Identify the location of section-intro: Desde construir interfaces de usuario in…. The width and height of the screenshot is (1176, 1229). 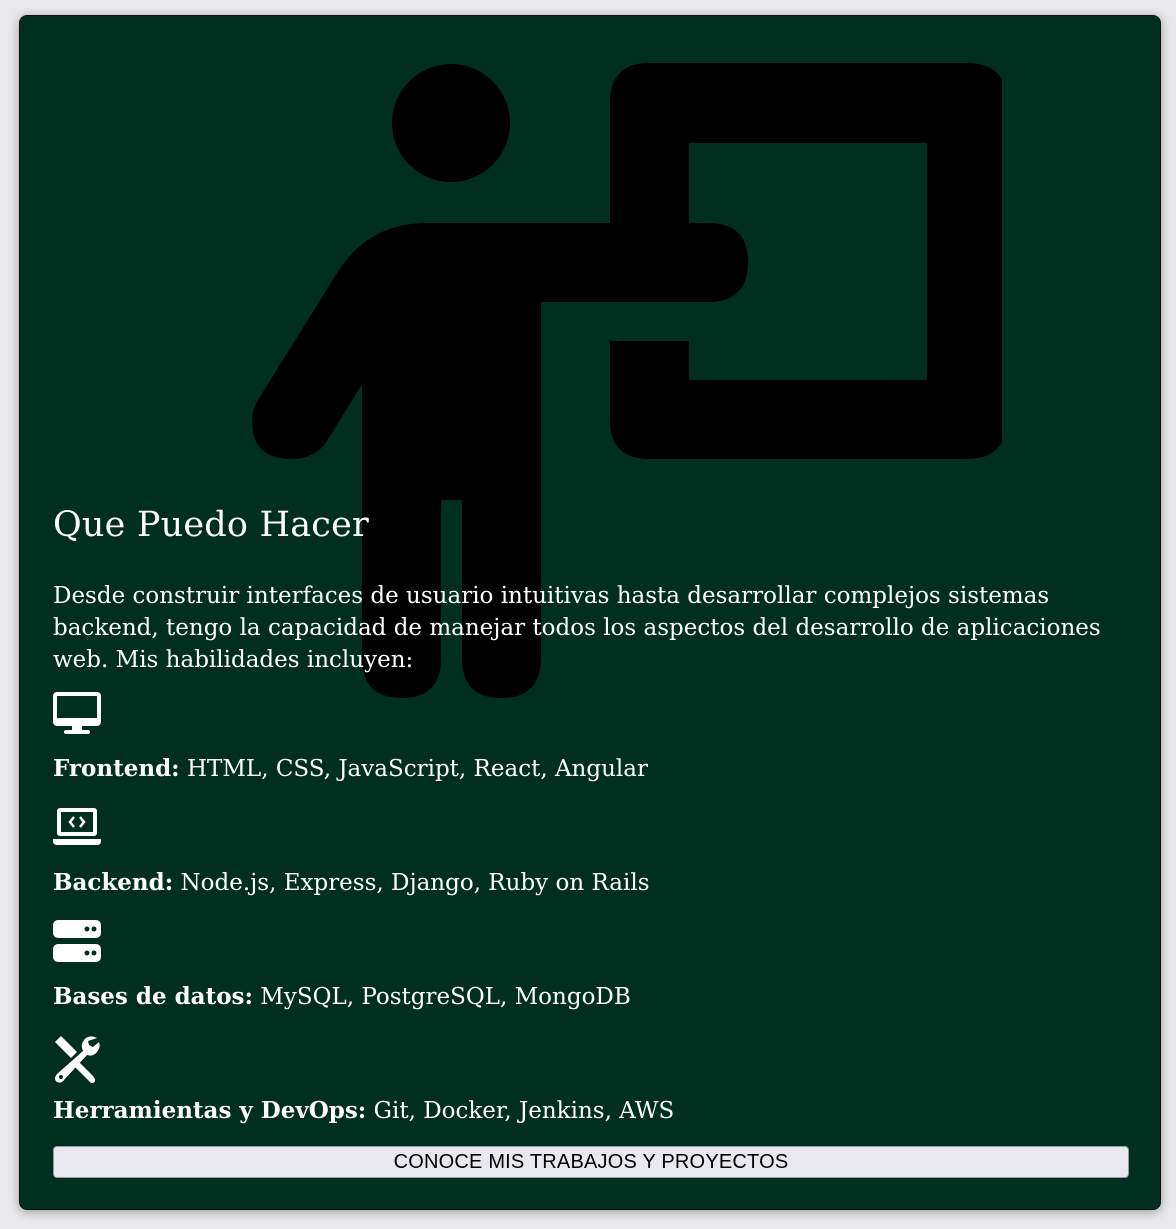
(577, 628).